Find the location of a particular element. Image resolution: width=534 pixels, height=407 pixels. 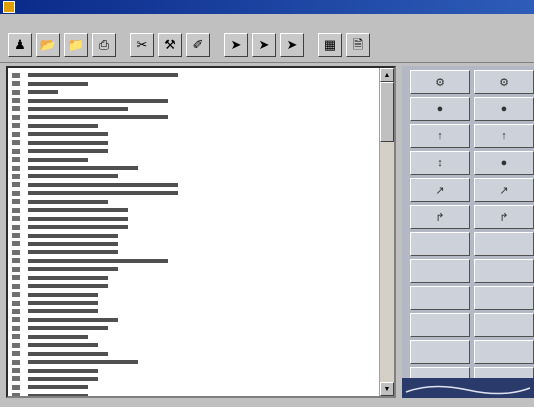

command-button-11: ↱ is located at coordinates (440, 217).